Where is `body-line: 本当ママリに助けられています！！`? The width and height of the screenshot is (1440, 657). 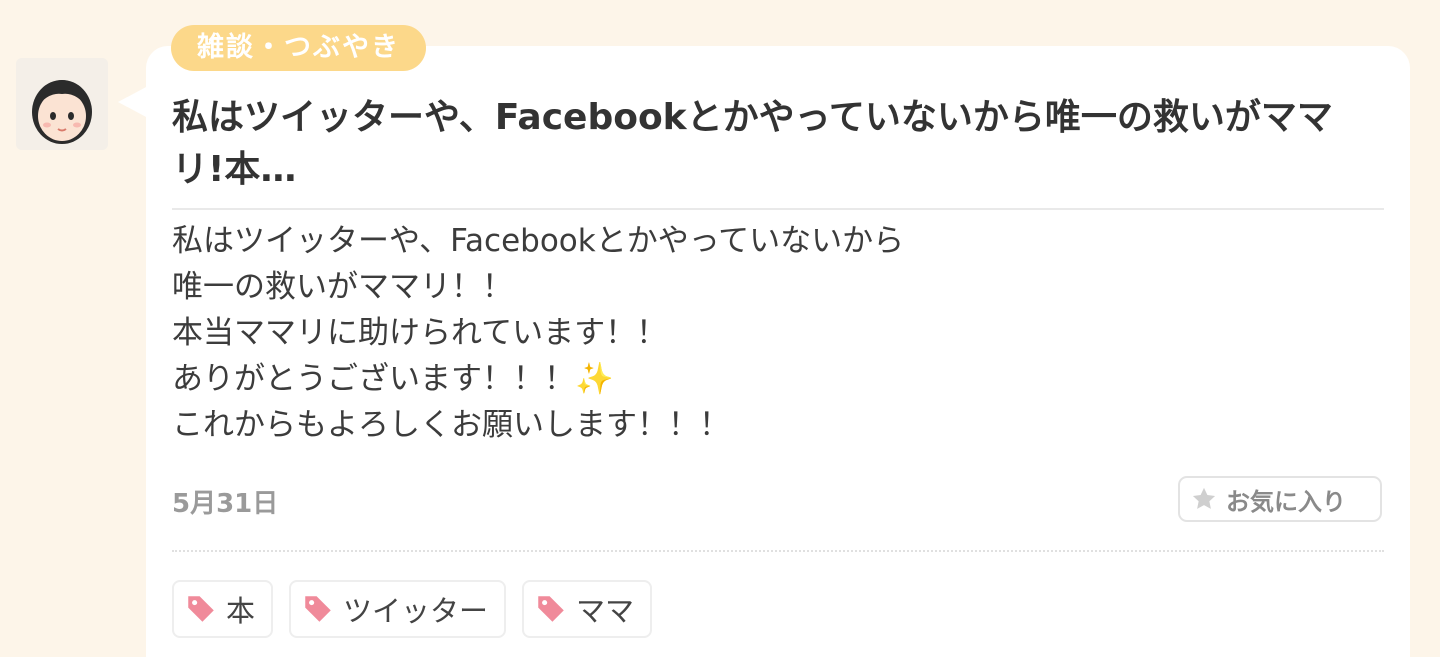 body-line: 本当ママリに助けられています！！ is located at coordinates (420, 333).